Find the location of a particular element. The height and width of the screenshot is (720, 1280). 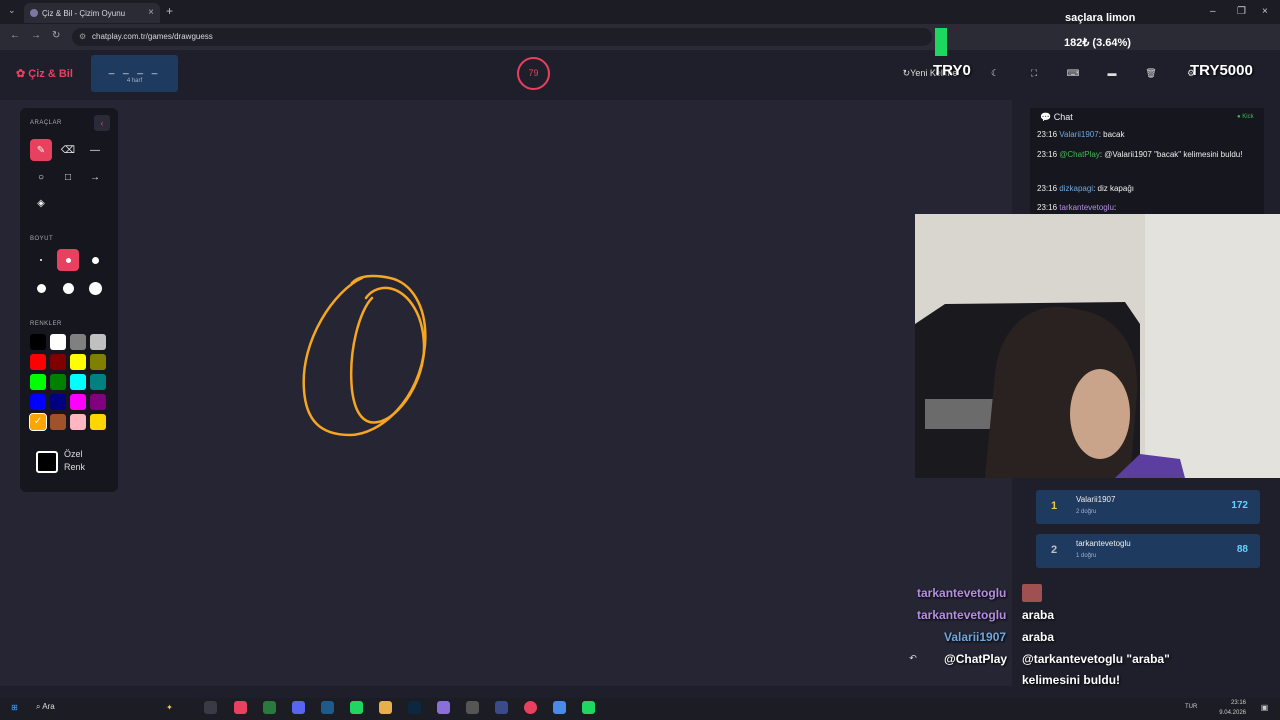

url-input: ⚙ chatplay.com.tr/games/drawguess is located at coordinates (502, 37).